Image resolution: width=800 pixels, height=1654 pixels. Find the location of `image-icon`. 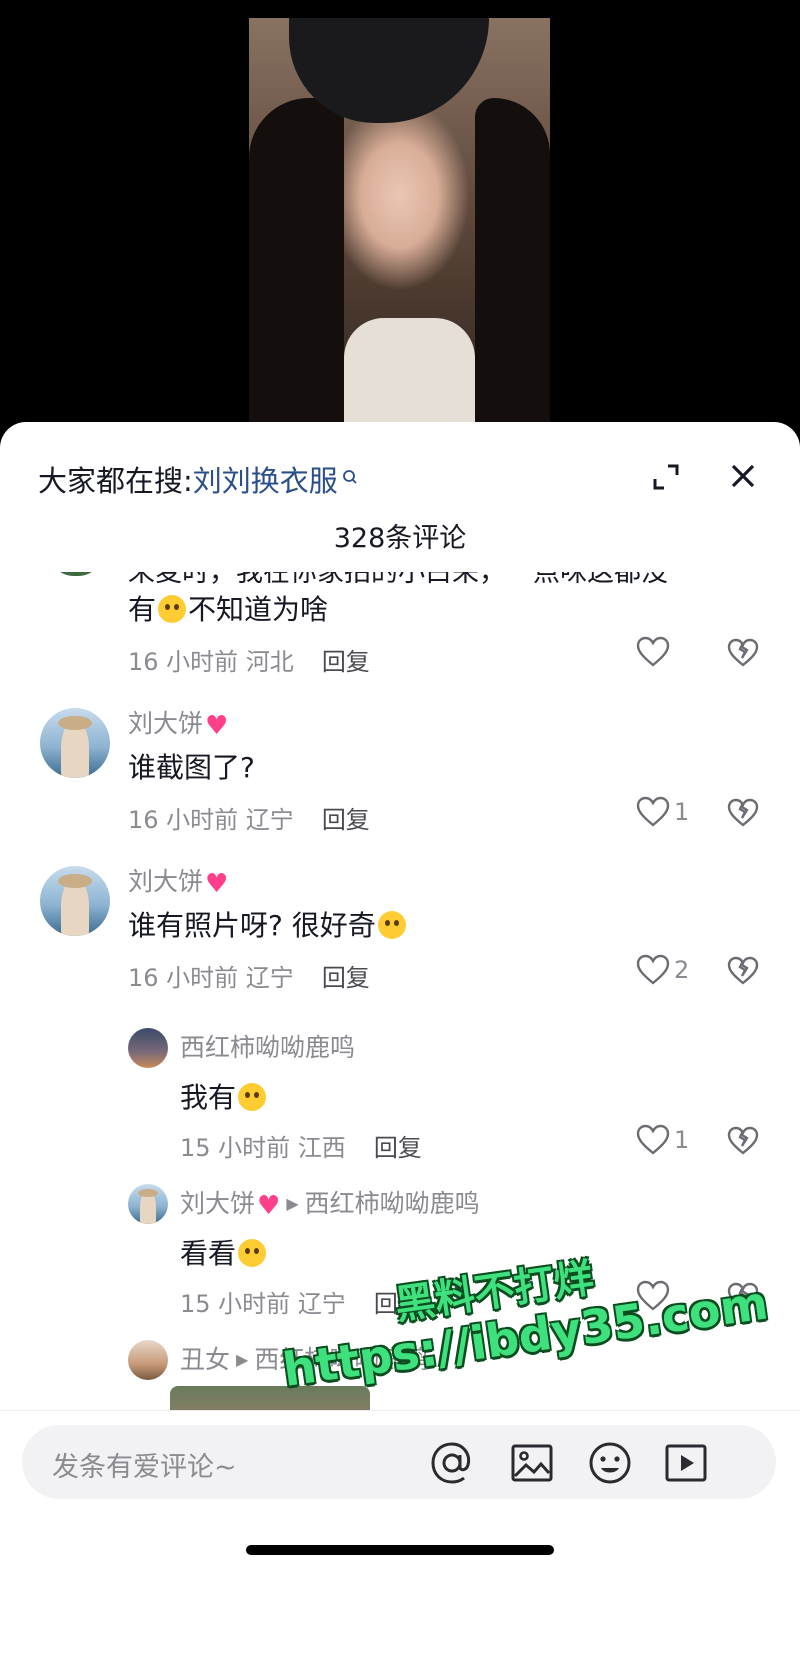

image-icon is located at coordinates (532, 1463).